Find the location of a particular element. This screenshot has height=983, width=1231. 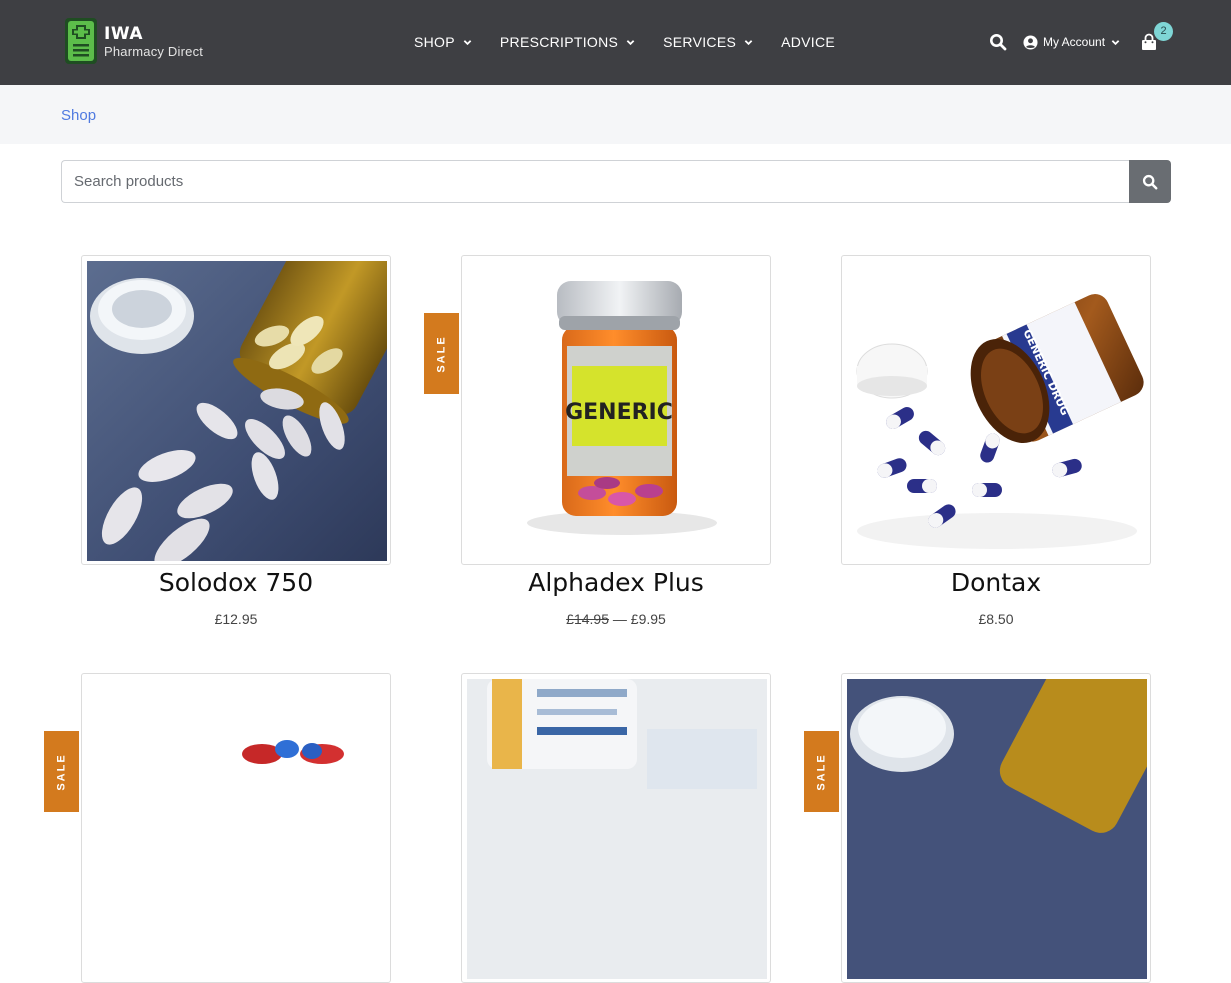

nav-advice: ADVICE is located at coordinates (808, 42).